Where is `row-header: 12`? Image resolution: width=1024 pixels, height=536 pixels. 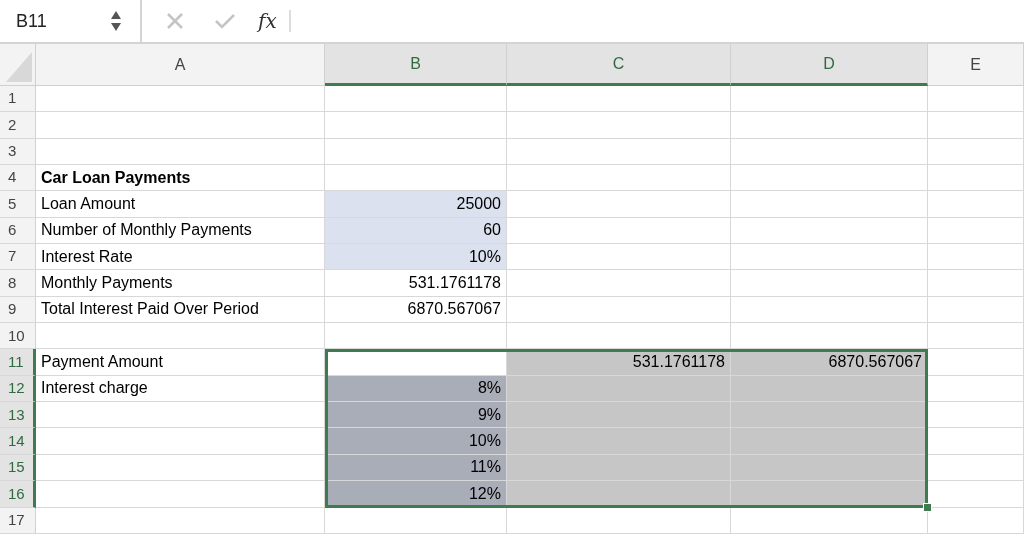
row-header: 12 is located at coordinates (18, 389).